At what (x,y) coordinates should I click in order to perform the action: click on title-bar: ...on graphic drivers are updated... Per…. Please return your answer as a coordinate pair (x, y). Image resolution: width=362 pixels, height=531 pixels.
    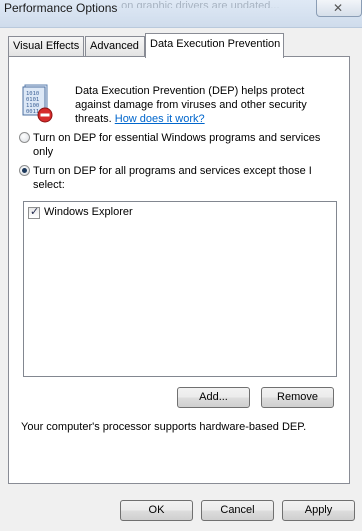
    Looking at the image, I should click on (181, 14).